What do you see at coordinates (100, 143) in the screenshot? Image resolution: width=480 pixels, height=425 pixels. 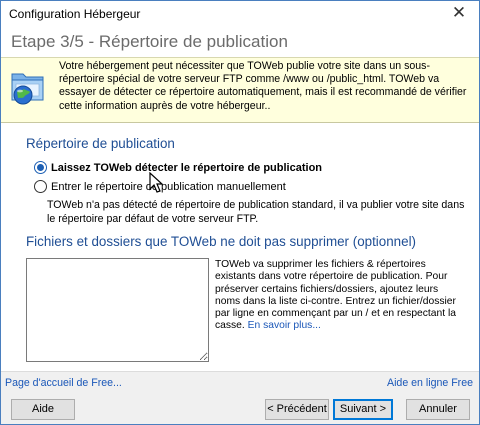 I see `publication-header: Répertoire de publication` at bounding box center [100, 143].